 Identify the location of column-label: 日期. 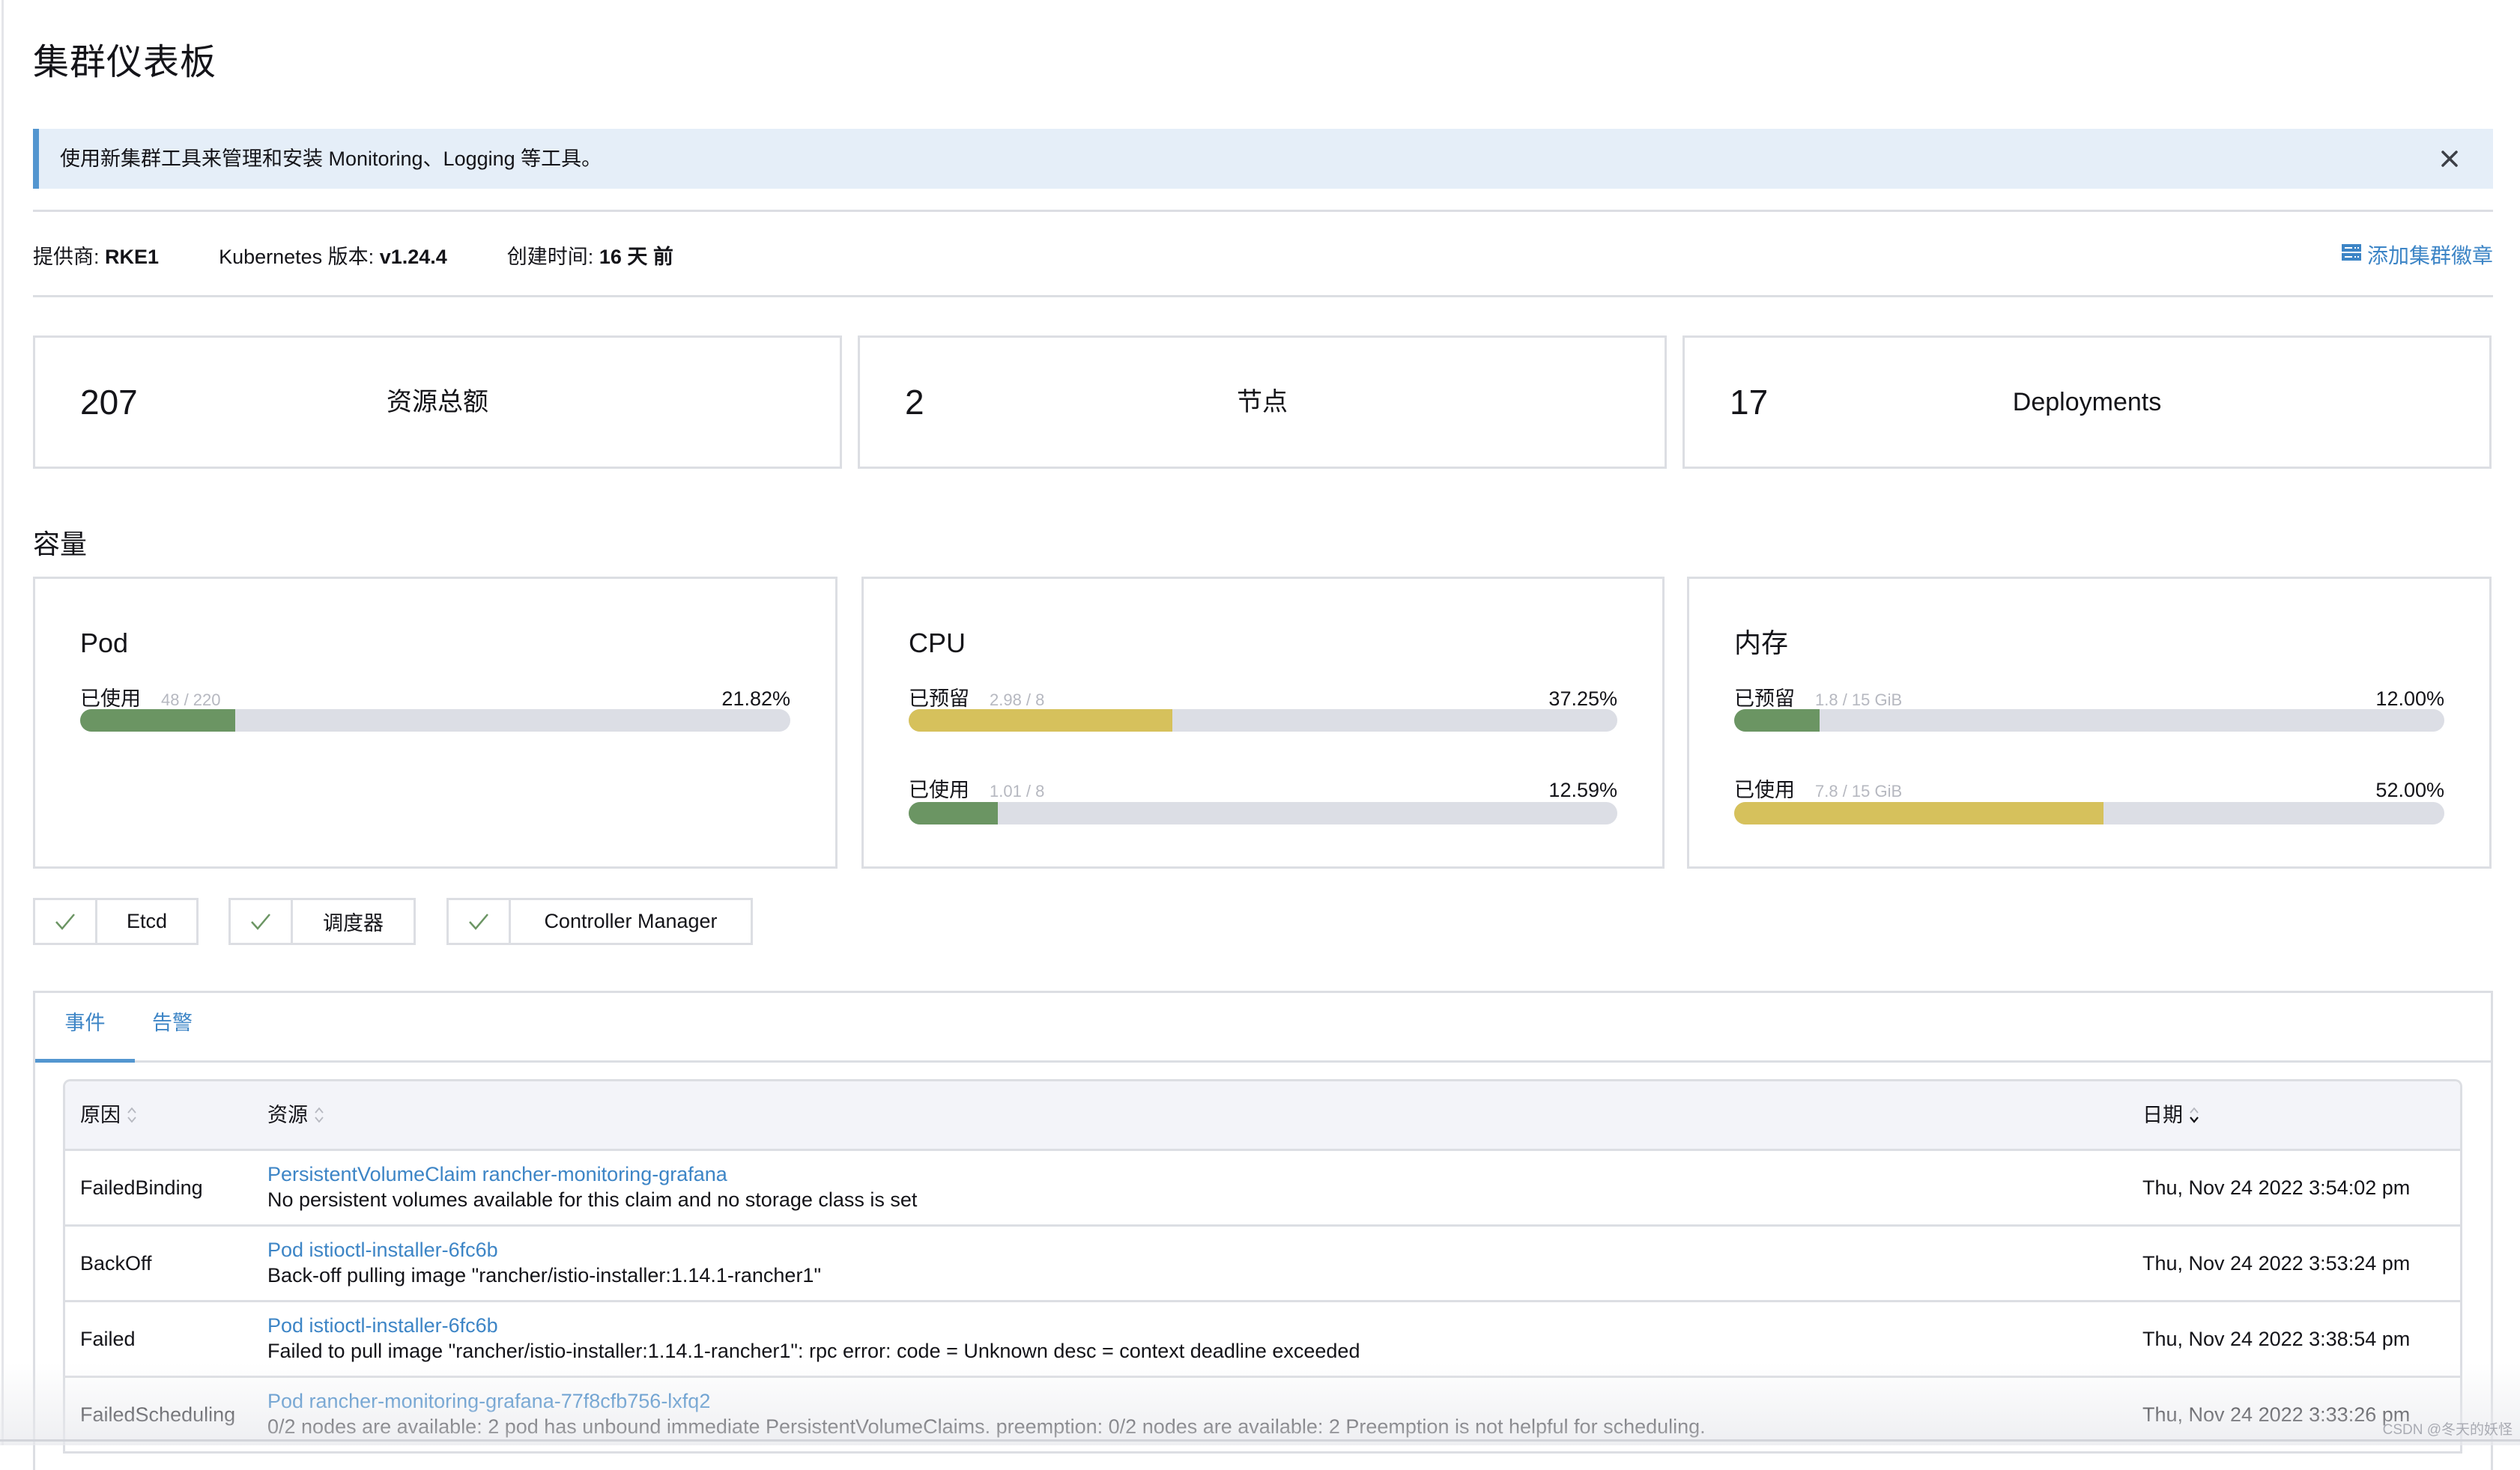
(2162, 1115).